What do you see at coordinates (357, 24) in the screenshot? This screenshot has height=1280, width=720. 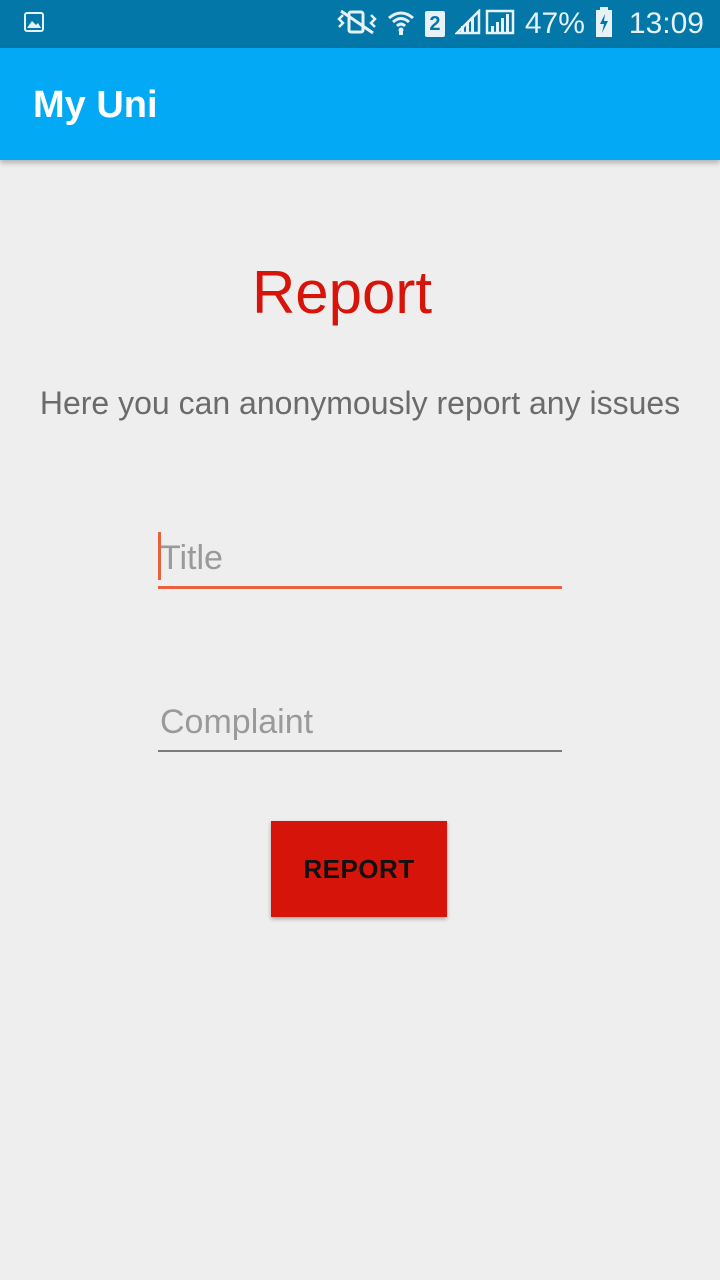 I see `vibrate-icon` at bounding box center [357, 24].